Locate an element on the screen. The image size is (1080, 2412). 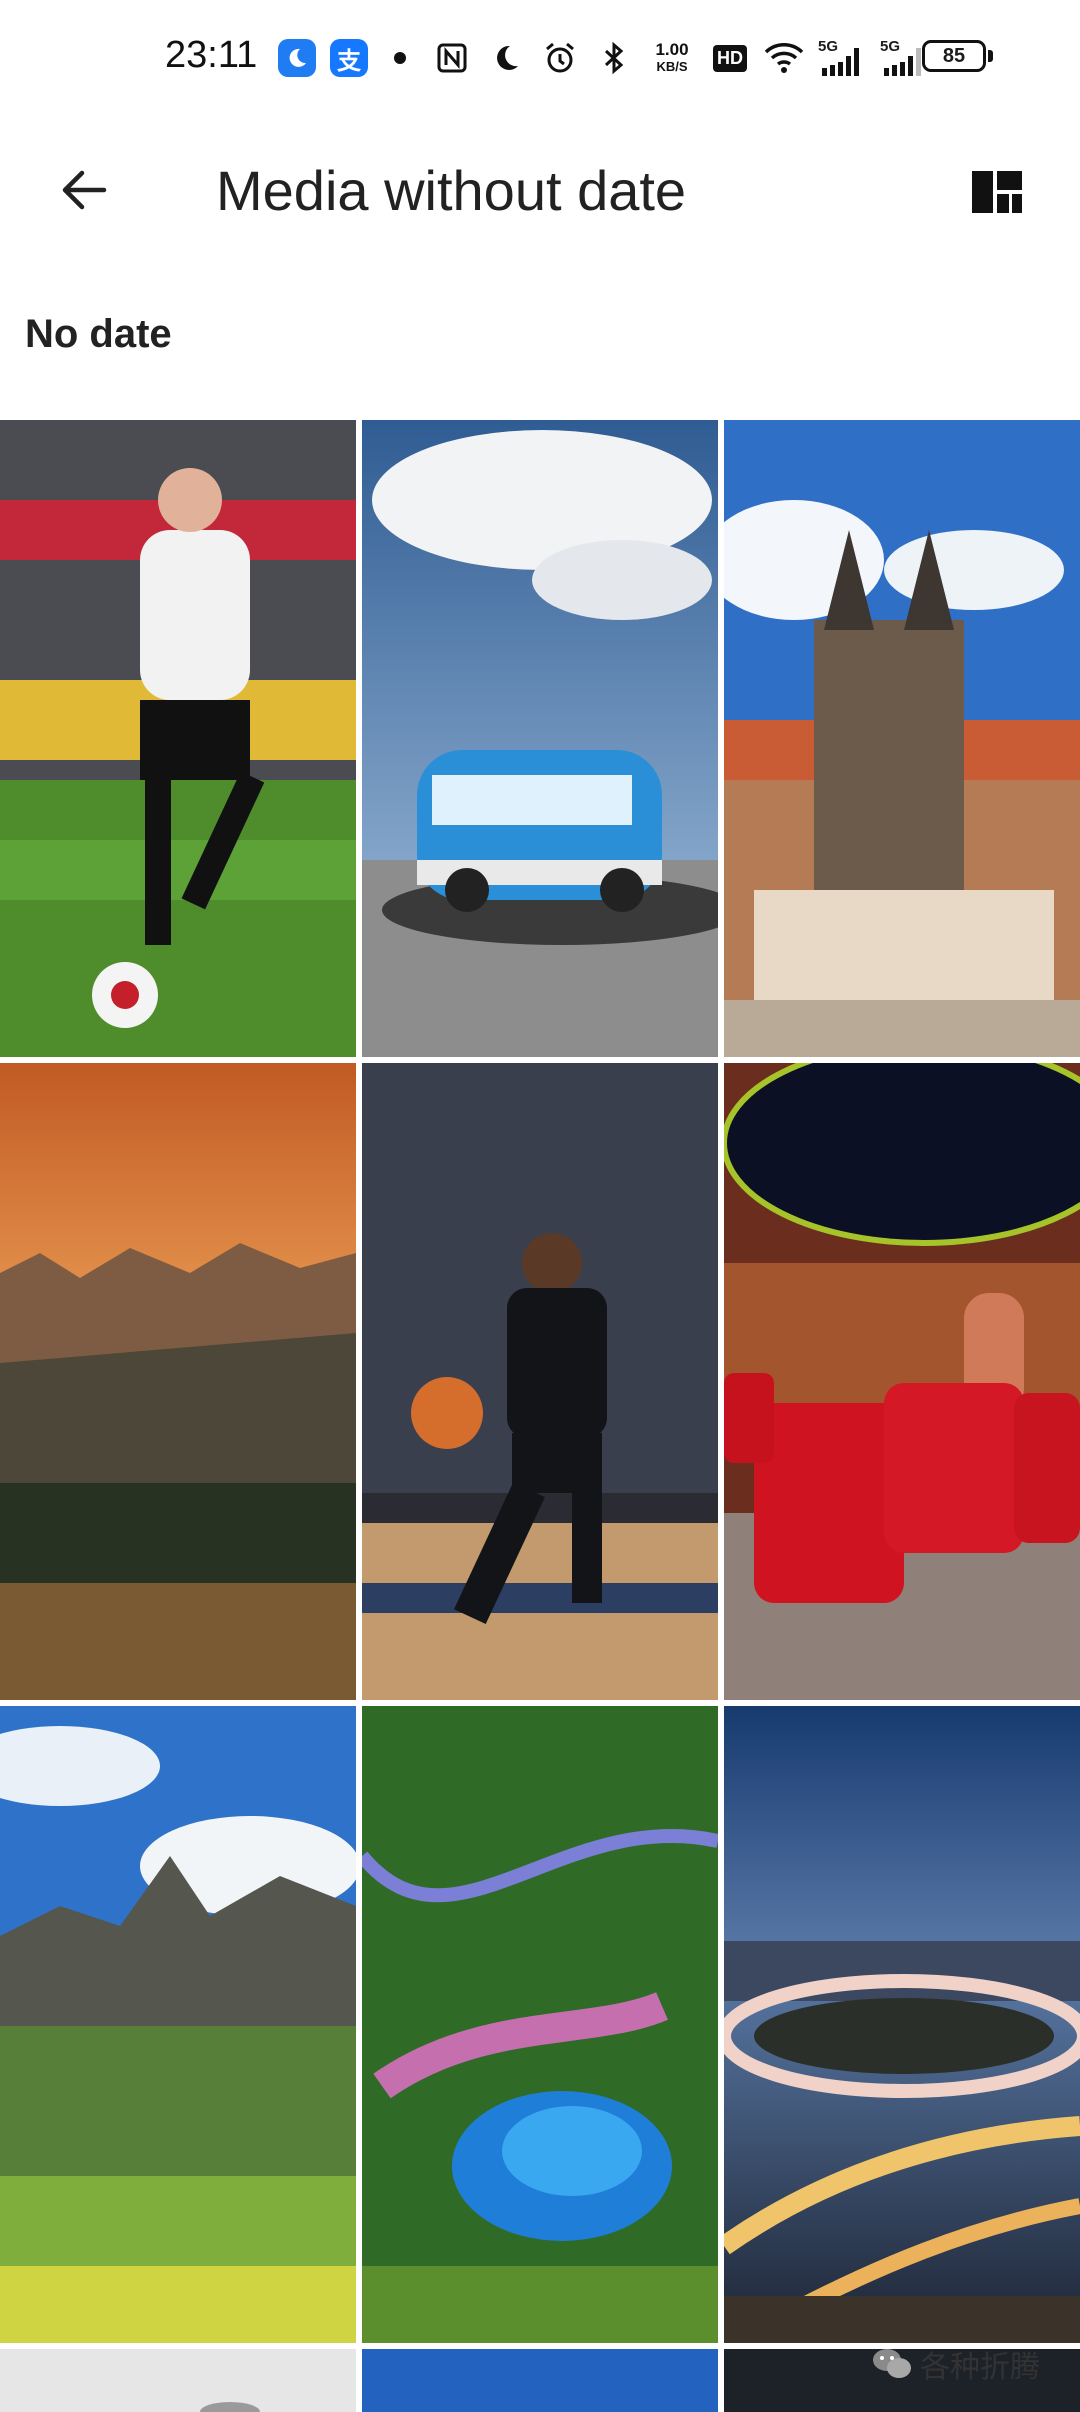
signal-5g-icon-2: 5G is located at coordinates (904, 58).